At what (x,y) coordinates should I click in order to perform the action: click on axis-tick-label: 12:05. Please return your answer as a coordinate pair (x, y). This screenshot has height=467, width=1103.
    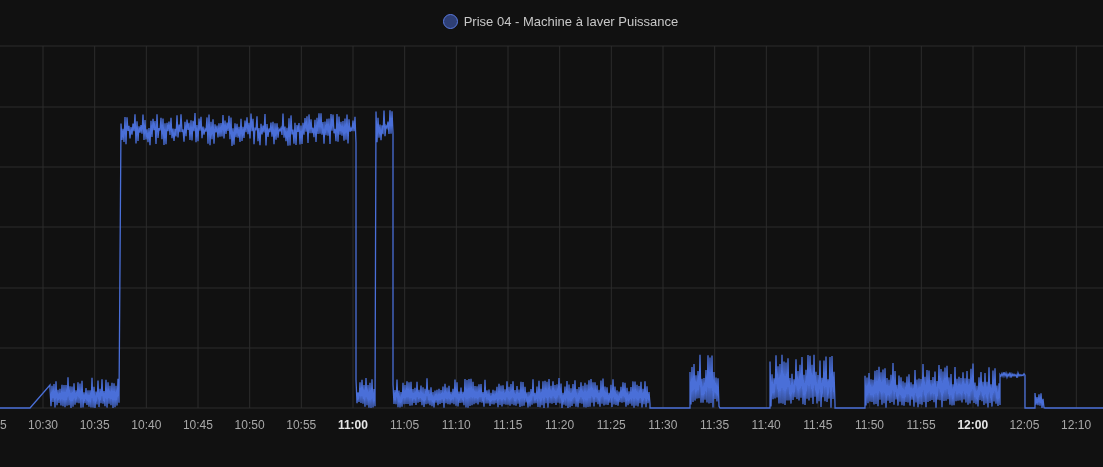
    Looking at the image, I should click on (1024, 425).